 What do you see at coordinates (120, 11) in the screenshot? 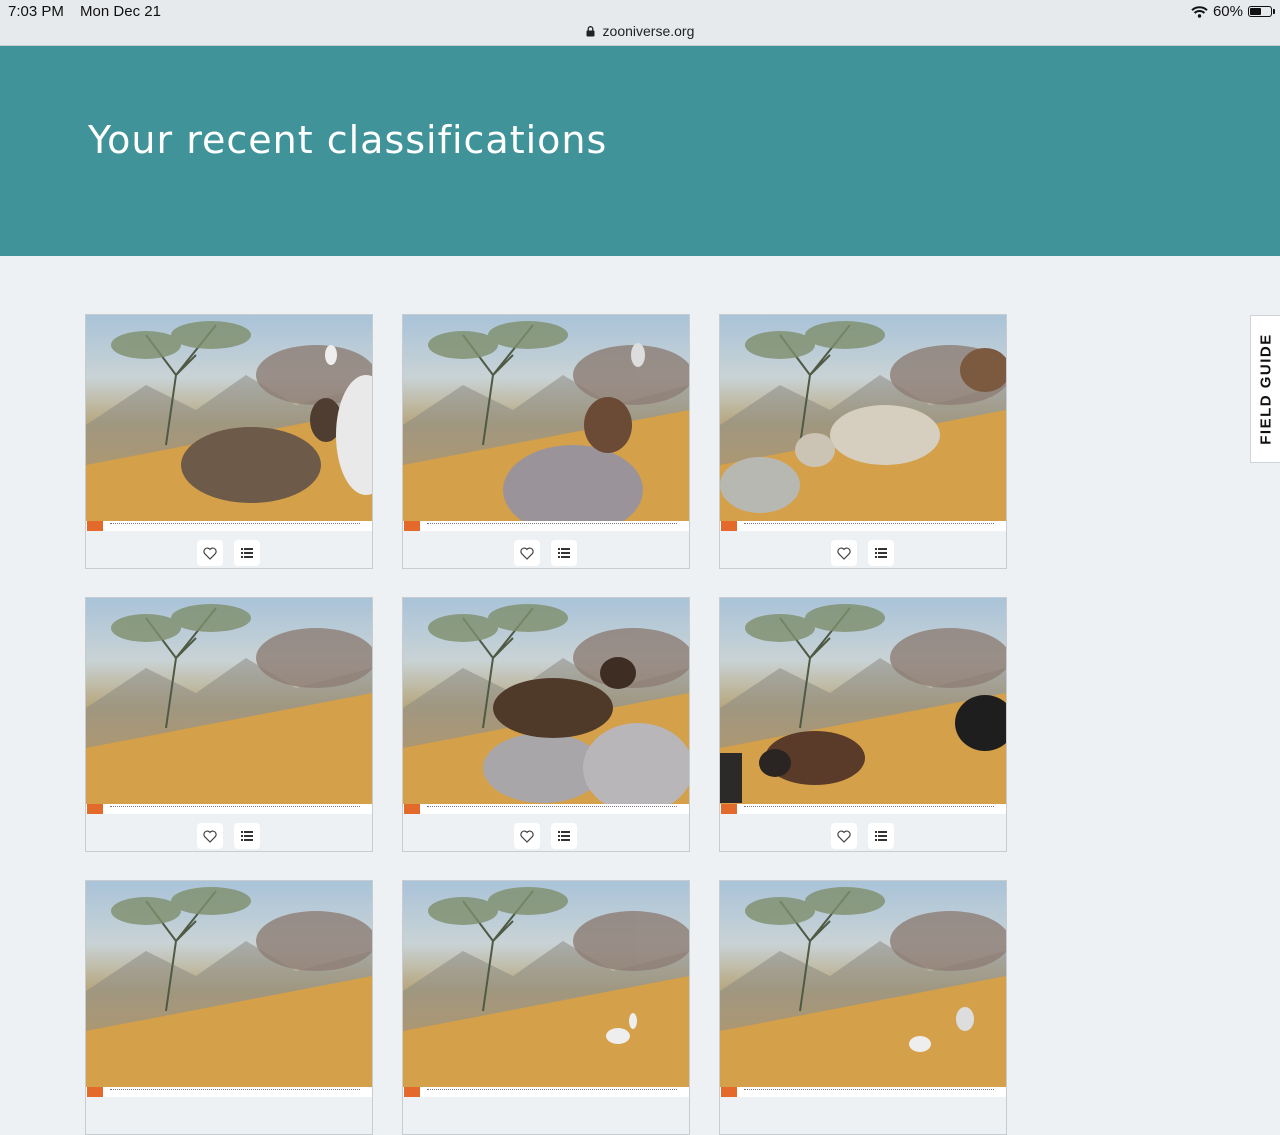
I see `status-date: Mon Dec 21` at bounding box center [120, 11].